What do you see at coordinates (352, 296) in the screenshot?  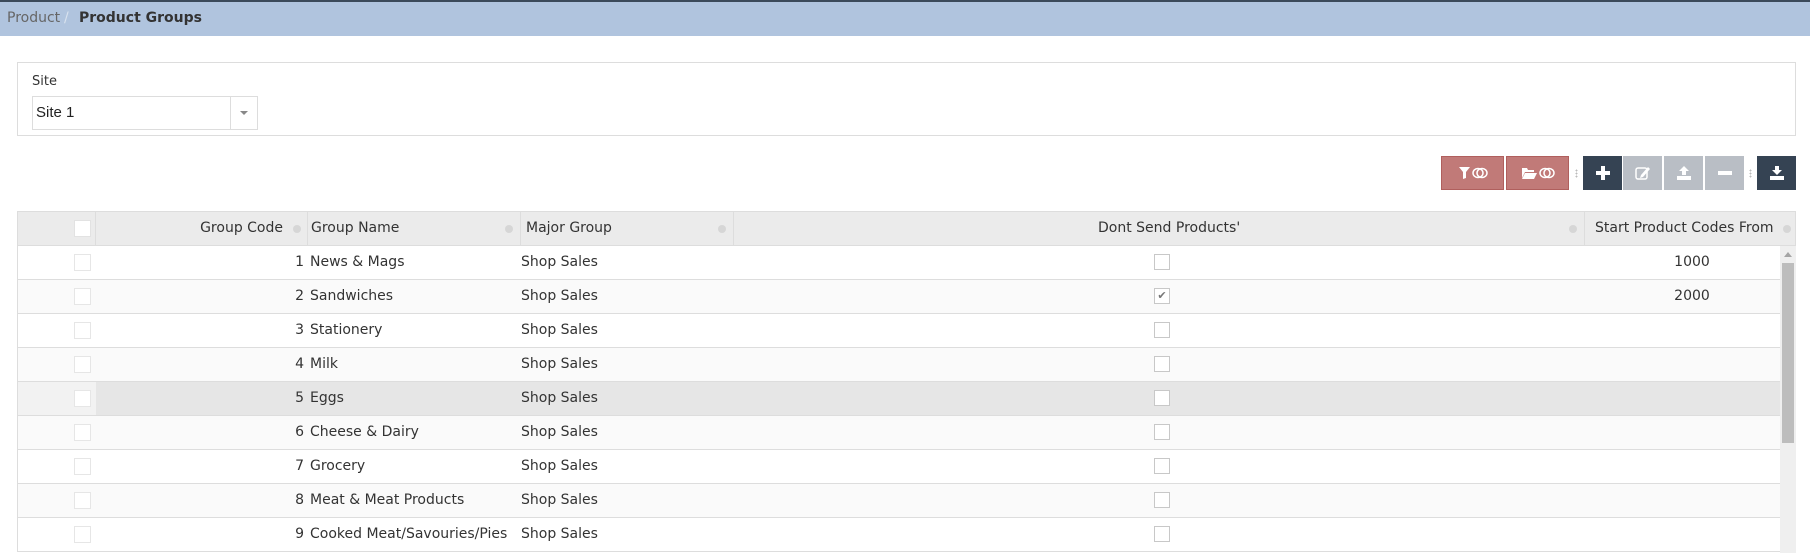 I see `cell-group-name: Sandwiches` at bounding box center [352, 296].